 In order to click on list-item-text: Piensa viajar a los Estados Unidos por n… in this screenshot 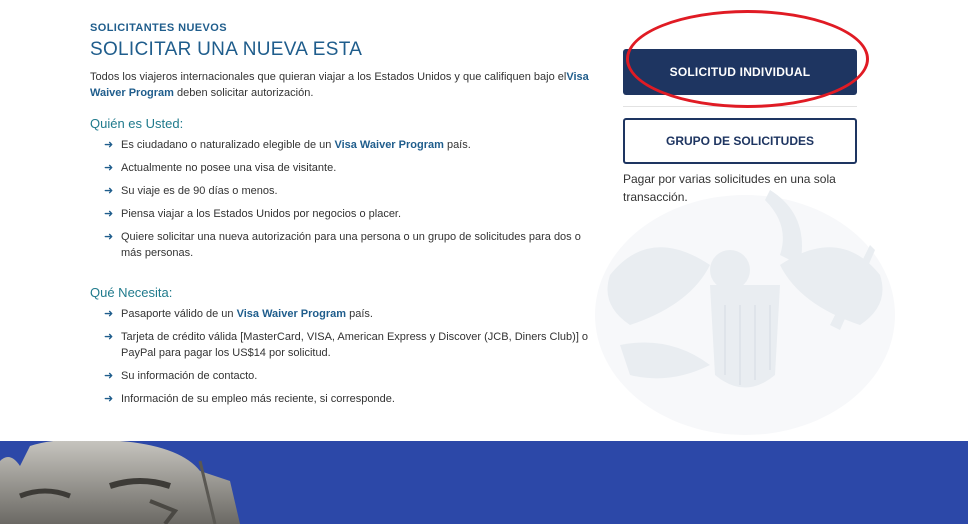, I will do `click(261, 214)`.